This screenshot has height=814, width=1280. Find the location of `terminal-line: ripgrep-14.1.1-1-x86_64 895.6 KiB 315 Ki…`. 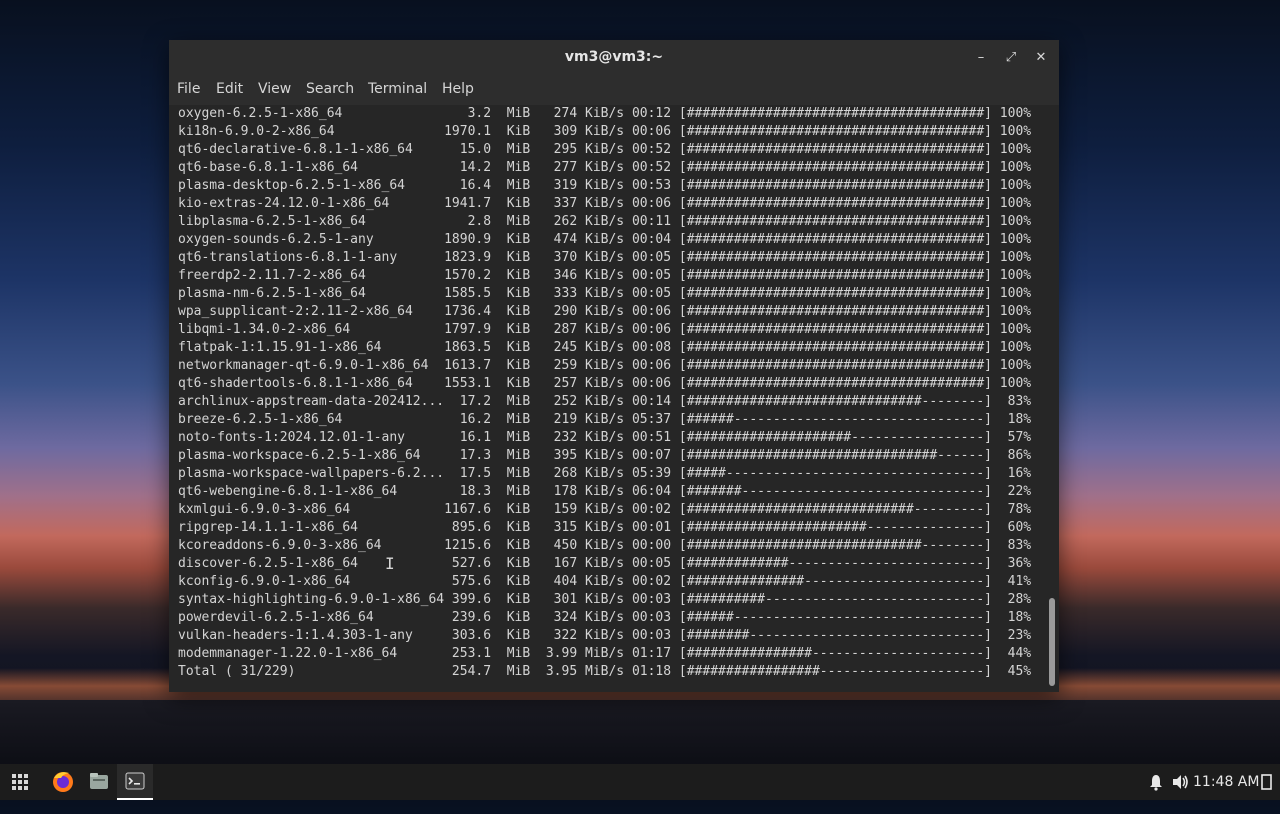

terminal-line: ripgrep-14.1.1-1-x86_64 895.6 KiB 315 Ki… is located at coordinates (605, 527).